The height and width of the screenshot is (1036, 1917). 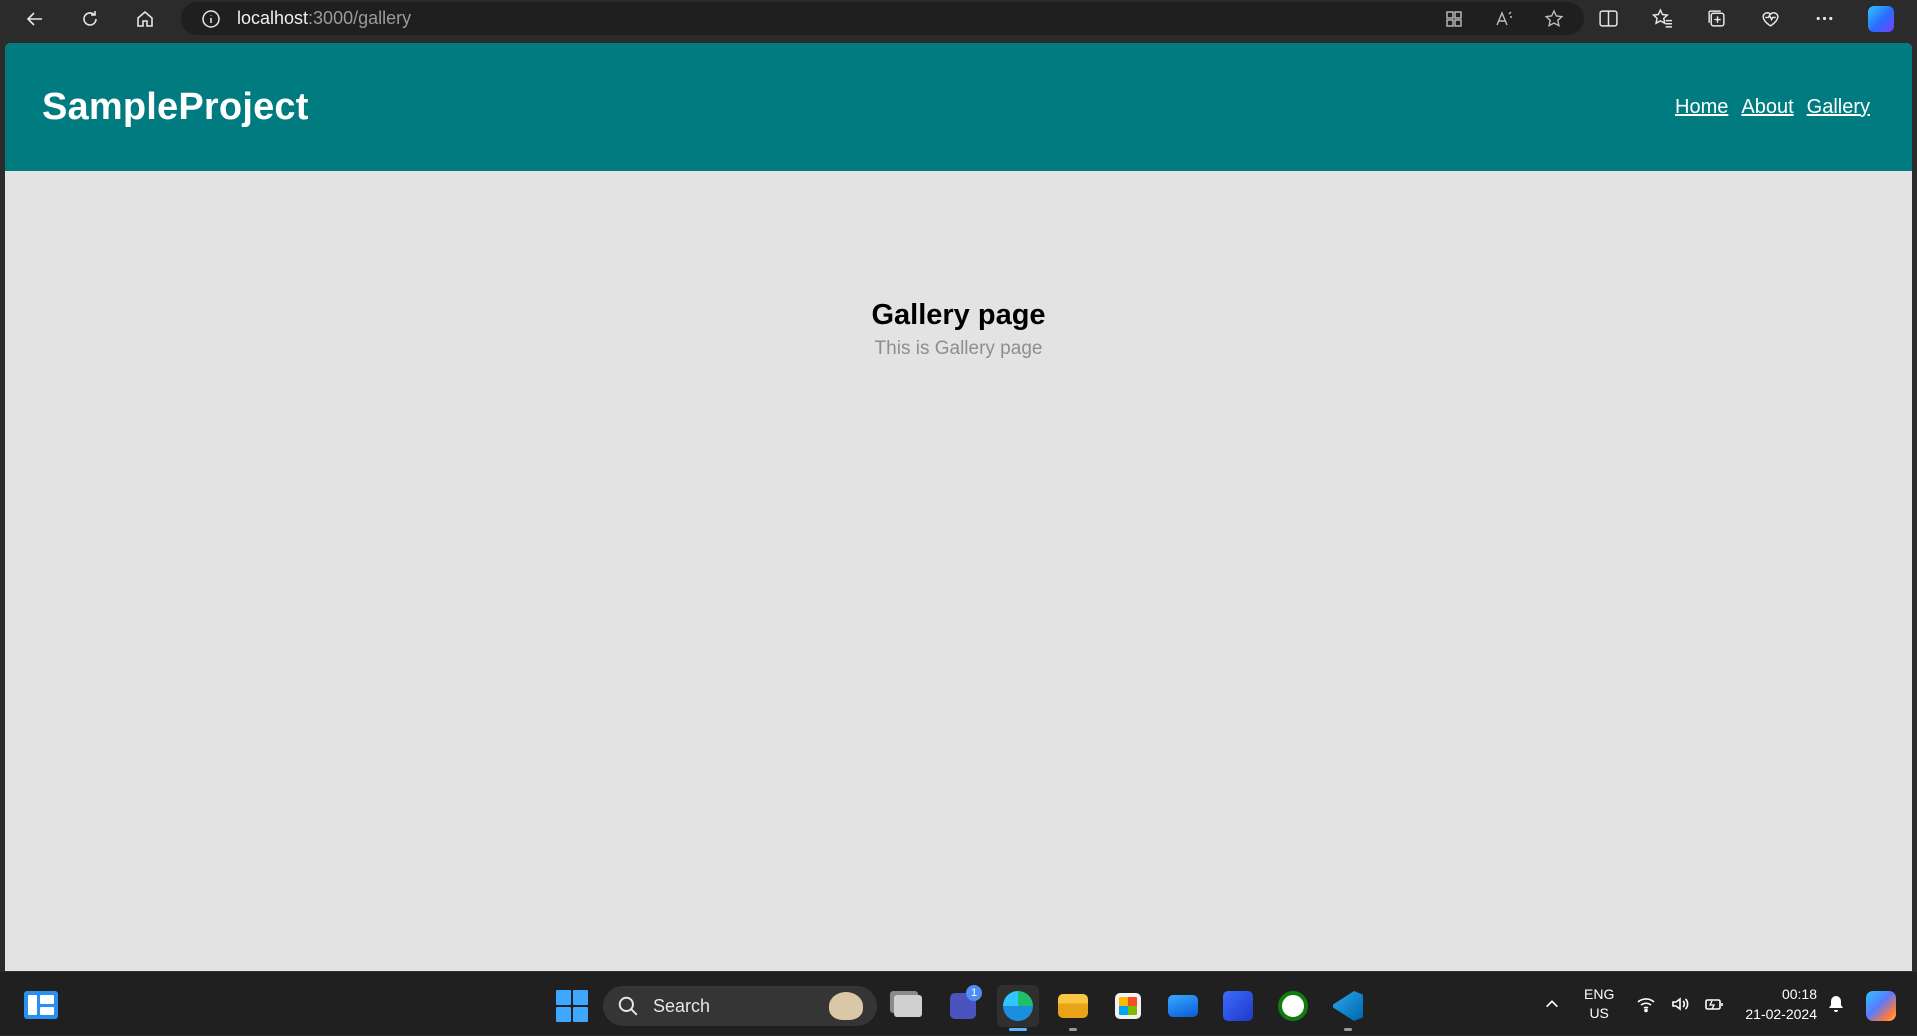 What do you see at coordinates (32, 1005) in the screenshot?
I see `widgets-icon-panel` at bounding box center [32, 1005].